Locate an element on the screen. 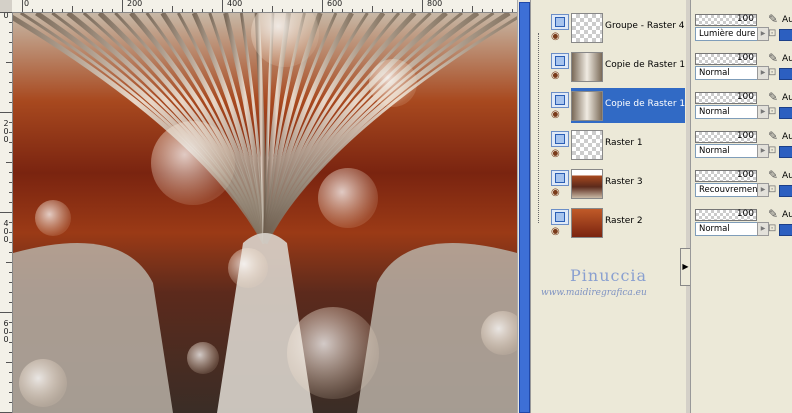 The image size is (792, 413). watermark-name: Pinuccia is located at coordinates (609, 275).